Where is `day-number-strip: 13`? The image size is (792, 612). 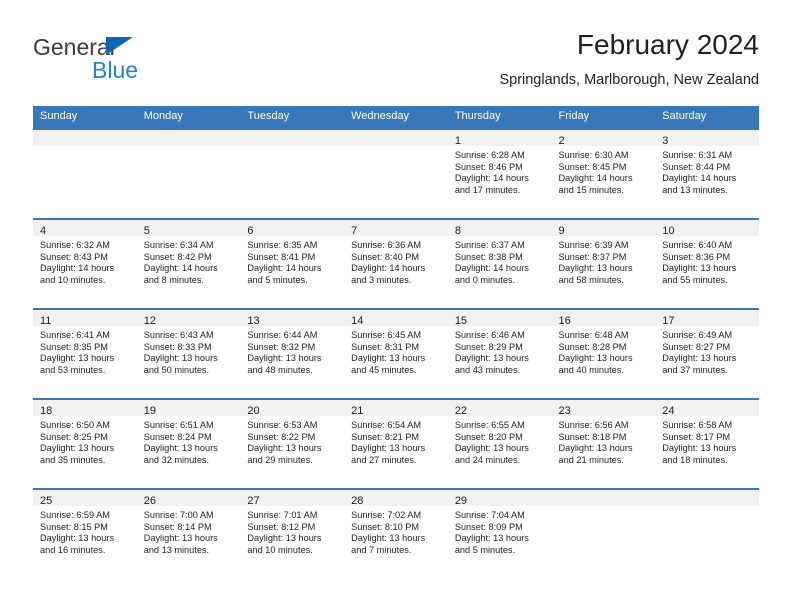 day-number-strip: 13 is located at coordinates (292, 318).